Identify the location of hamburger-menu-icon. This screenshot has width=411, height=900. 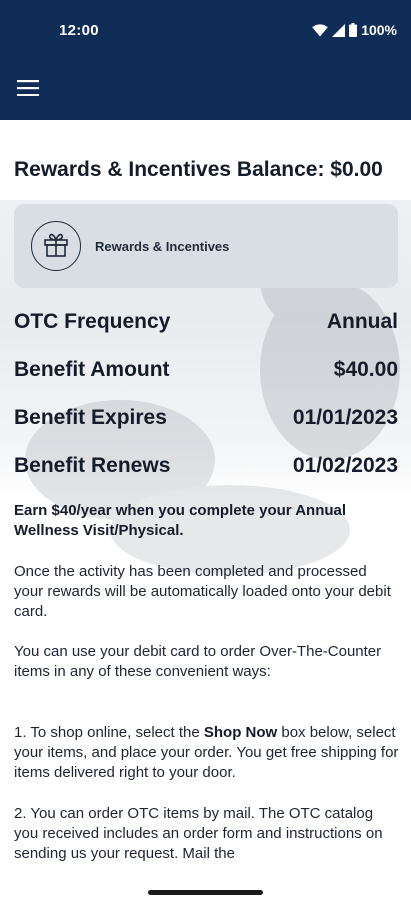
(28, 90).